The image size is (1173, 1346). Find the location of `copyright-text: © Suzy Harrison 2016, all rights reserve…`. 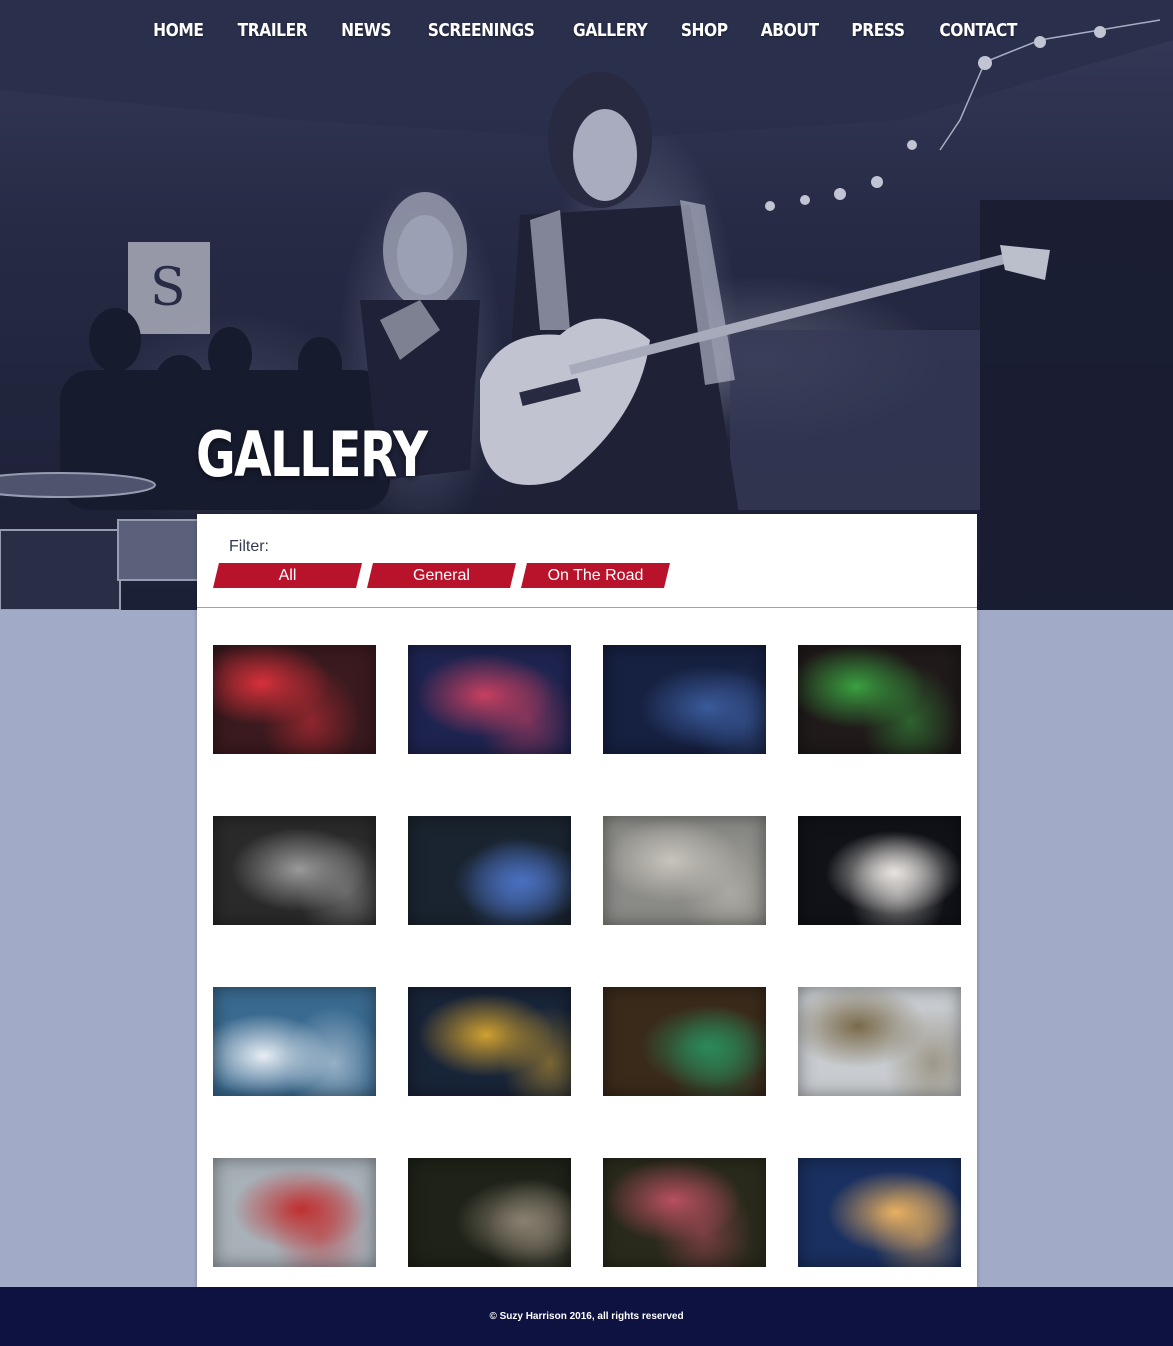

copyright-text: © Suzy Harrison 2016, all rights reserve… is located at coordinates (586, 1316).